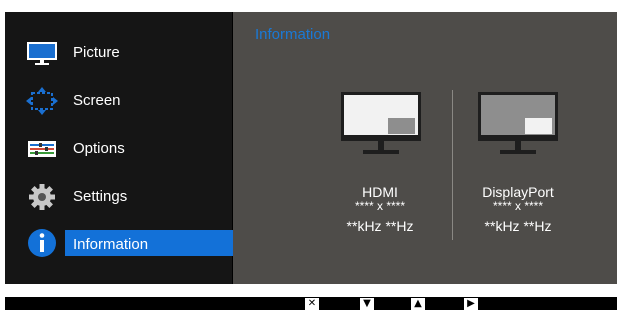 The width and height of the screenshot is (619, 310). What do you see at coordinates (367, 304) in the screenshot?
I see `arrow-down-icon: ▼` at bounding box center [367, 304].